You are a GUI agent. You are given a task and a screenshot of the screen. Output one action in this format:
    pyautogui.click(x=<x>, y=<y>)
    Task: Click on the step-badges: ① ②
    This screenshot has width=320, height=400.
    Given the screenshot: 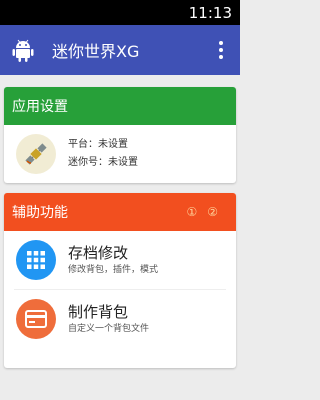 What is the action you would take?
    pyautogui.click(x=202, y=212)
    